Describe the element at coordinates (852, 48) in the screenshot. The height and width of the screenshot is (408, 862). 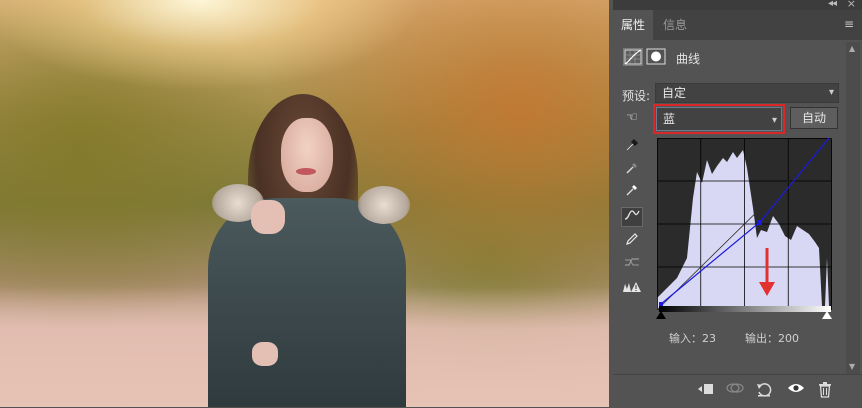
I see `scroll-up-icon: ▲` at that location.